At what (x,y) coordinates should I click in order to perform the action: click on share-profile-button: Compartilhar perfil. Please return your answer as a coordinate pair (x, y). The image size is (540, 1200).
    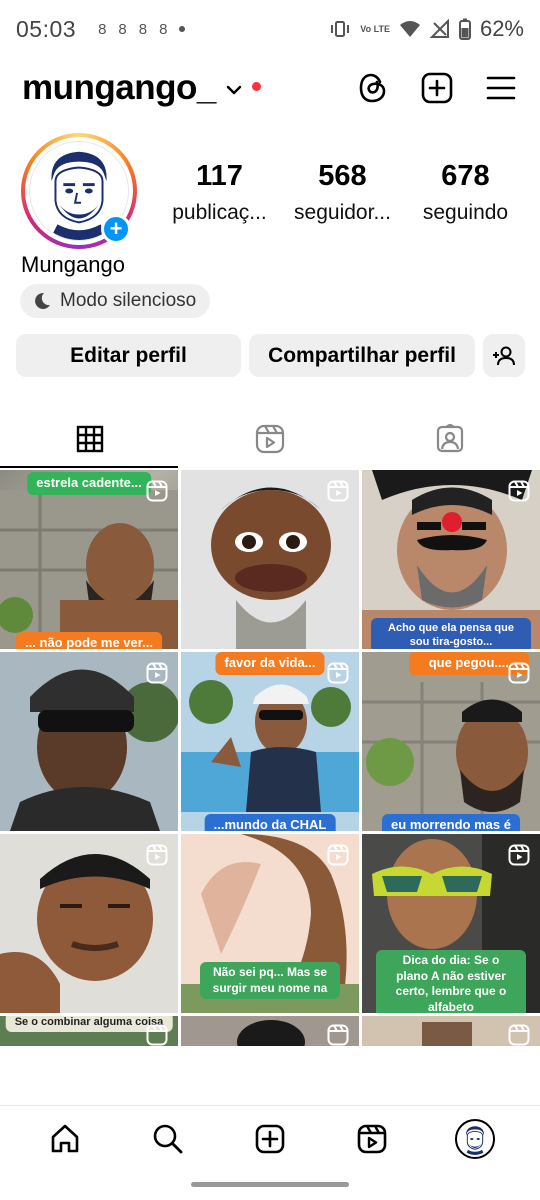
    Looking at the image, I should click on (362, 355).